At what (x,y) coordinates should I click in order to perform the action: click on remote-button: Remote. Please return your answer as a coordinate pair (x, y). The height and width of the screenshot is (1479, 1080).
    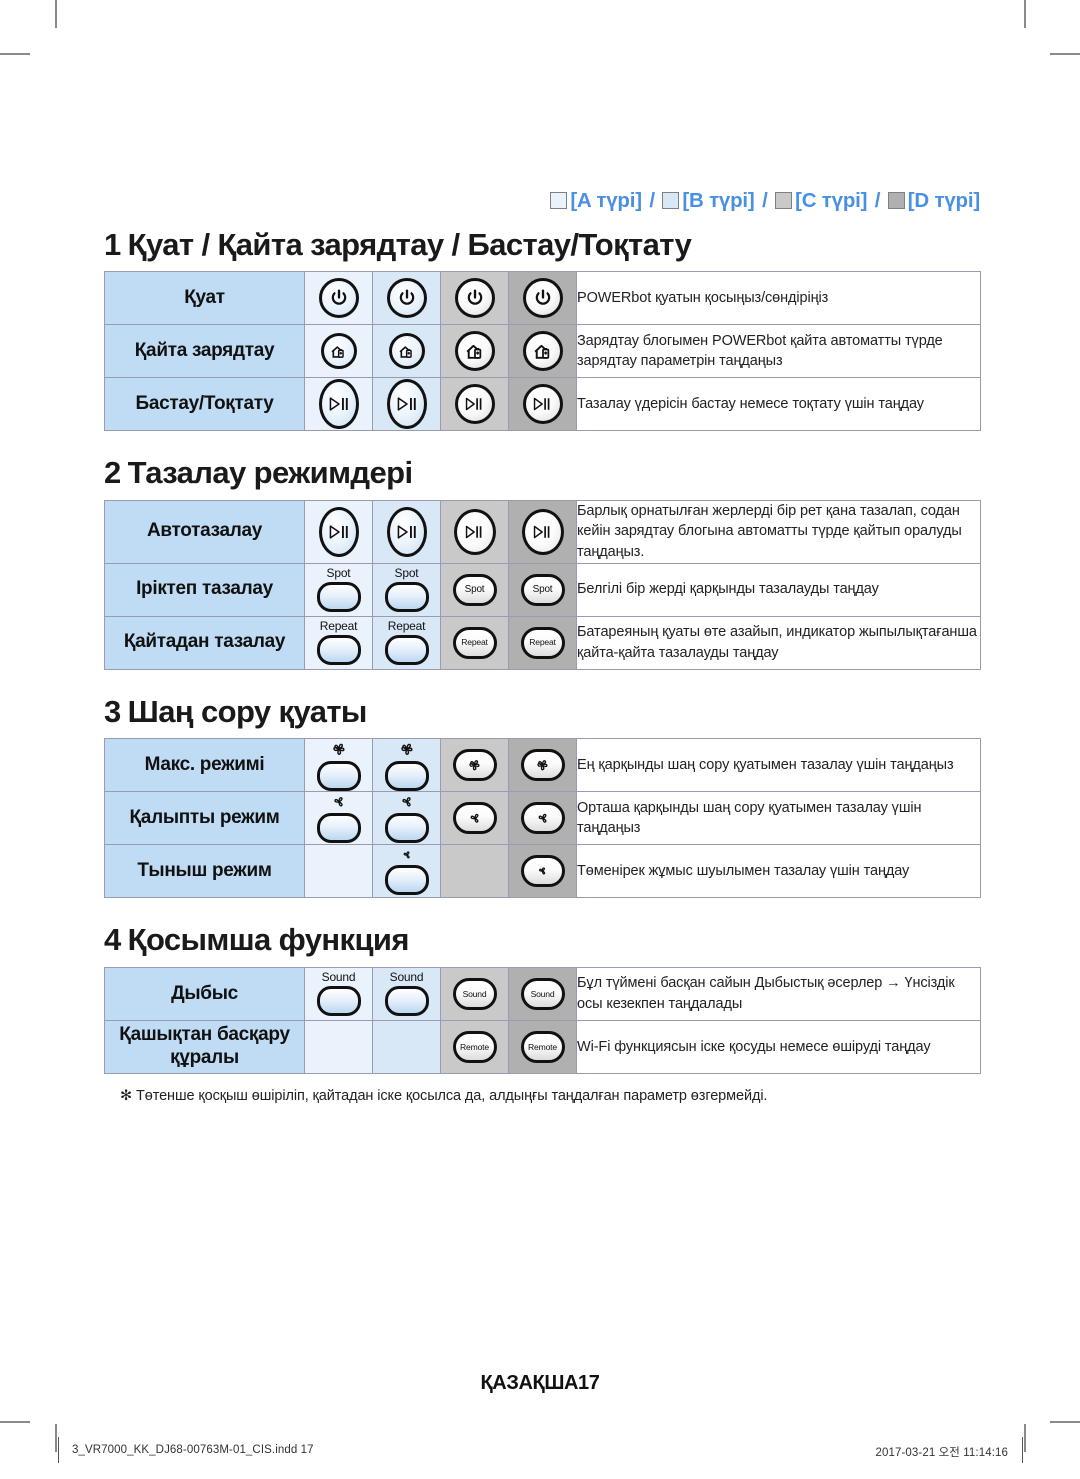
    Looking at the image, I should click on (474, 1046).